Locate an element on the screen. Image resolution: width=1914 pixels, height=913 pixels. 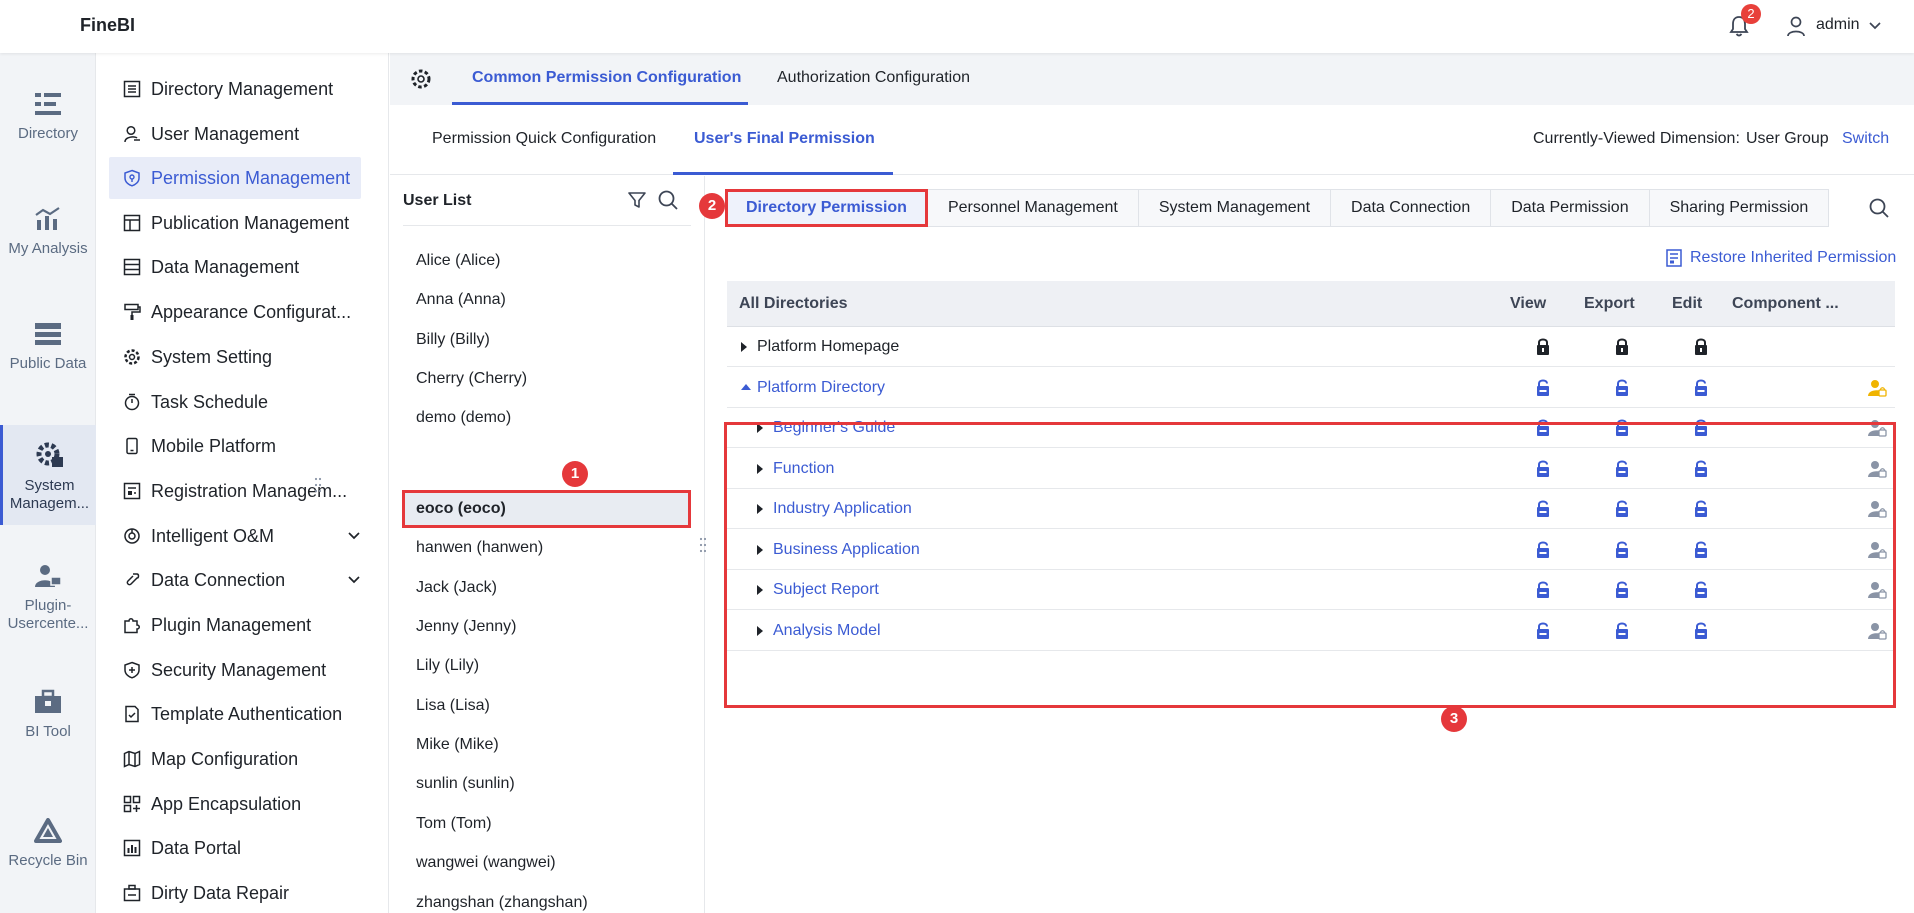
user-row: Cherry (Cherry) is located at coordinates (471, 379).